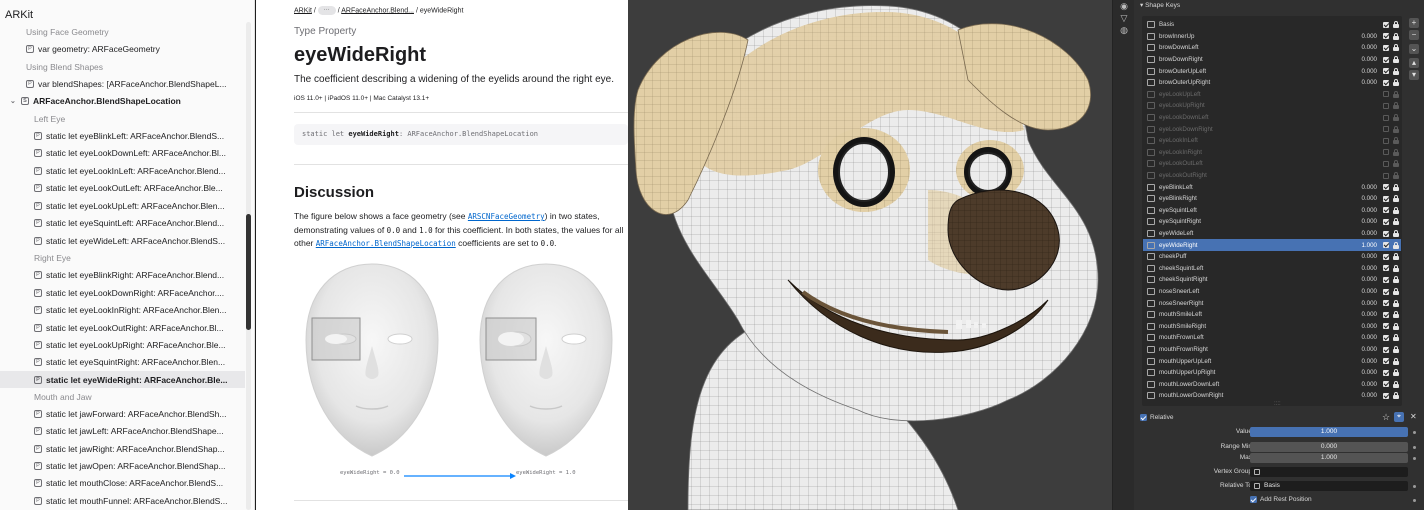  I want to click on shape-key-value: 1.000, so click(1346, 245).